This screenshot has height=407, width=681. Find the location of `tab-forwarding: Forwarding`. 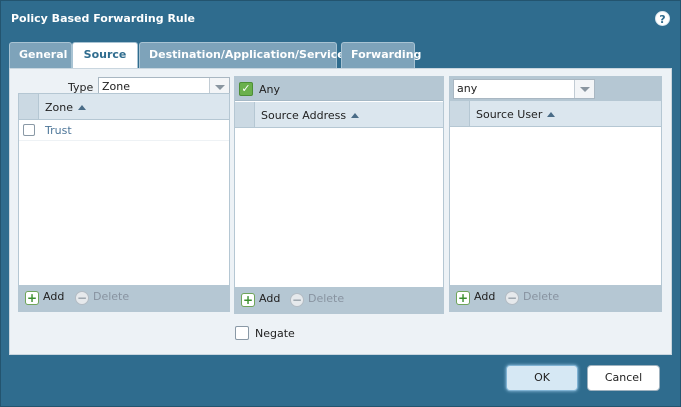

tab-forwarding: Forwarding is located at coordinates (381, 55).